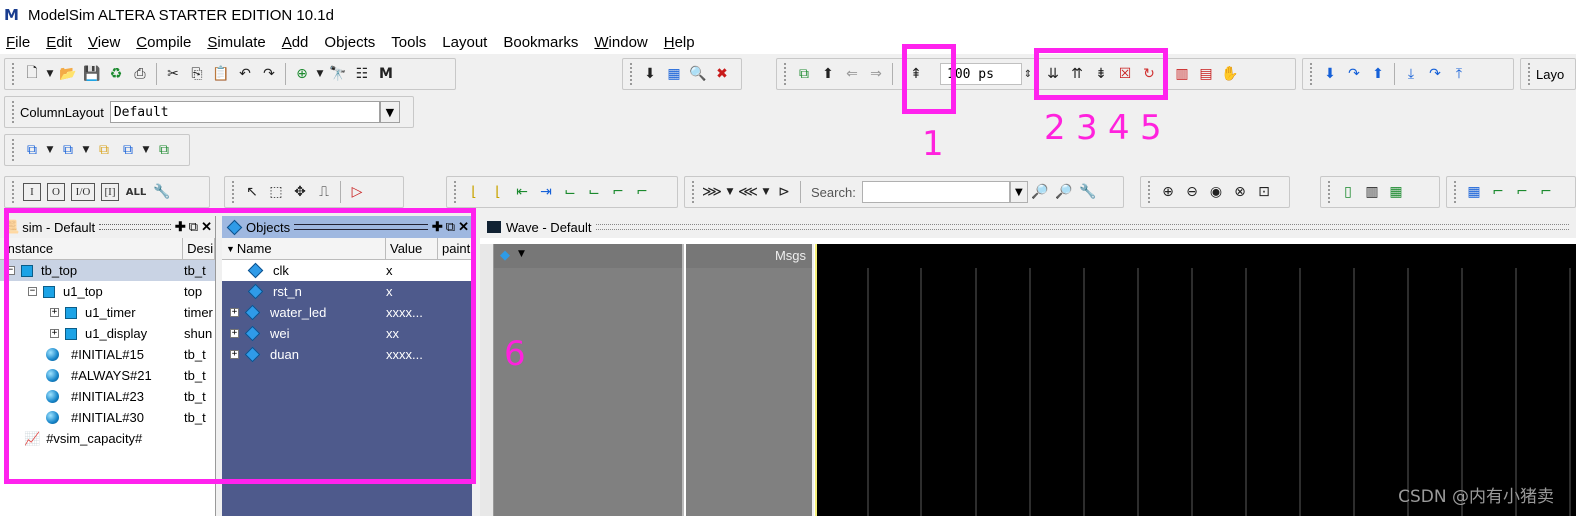  What do you see at coordinates (620, 42) in the screenshot?
I see `menu-window: Window` at bounding box center [620, 42].